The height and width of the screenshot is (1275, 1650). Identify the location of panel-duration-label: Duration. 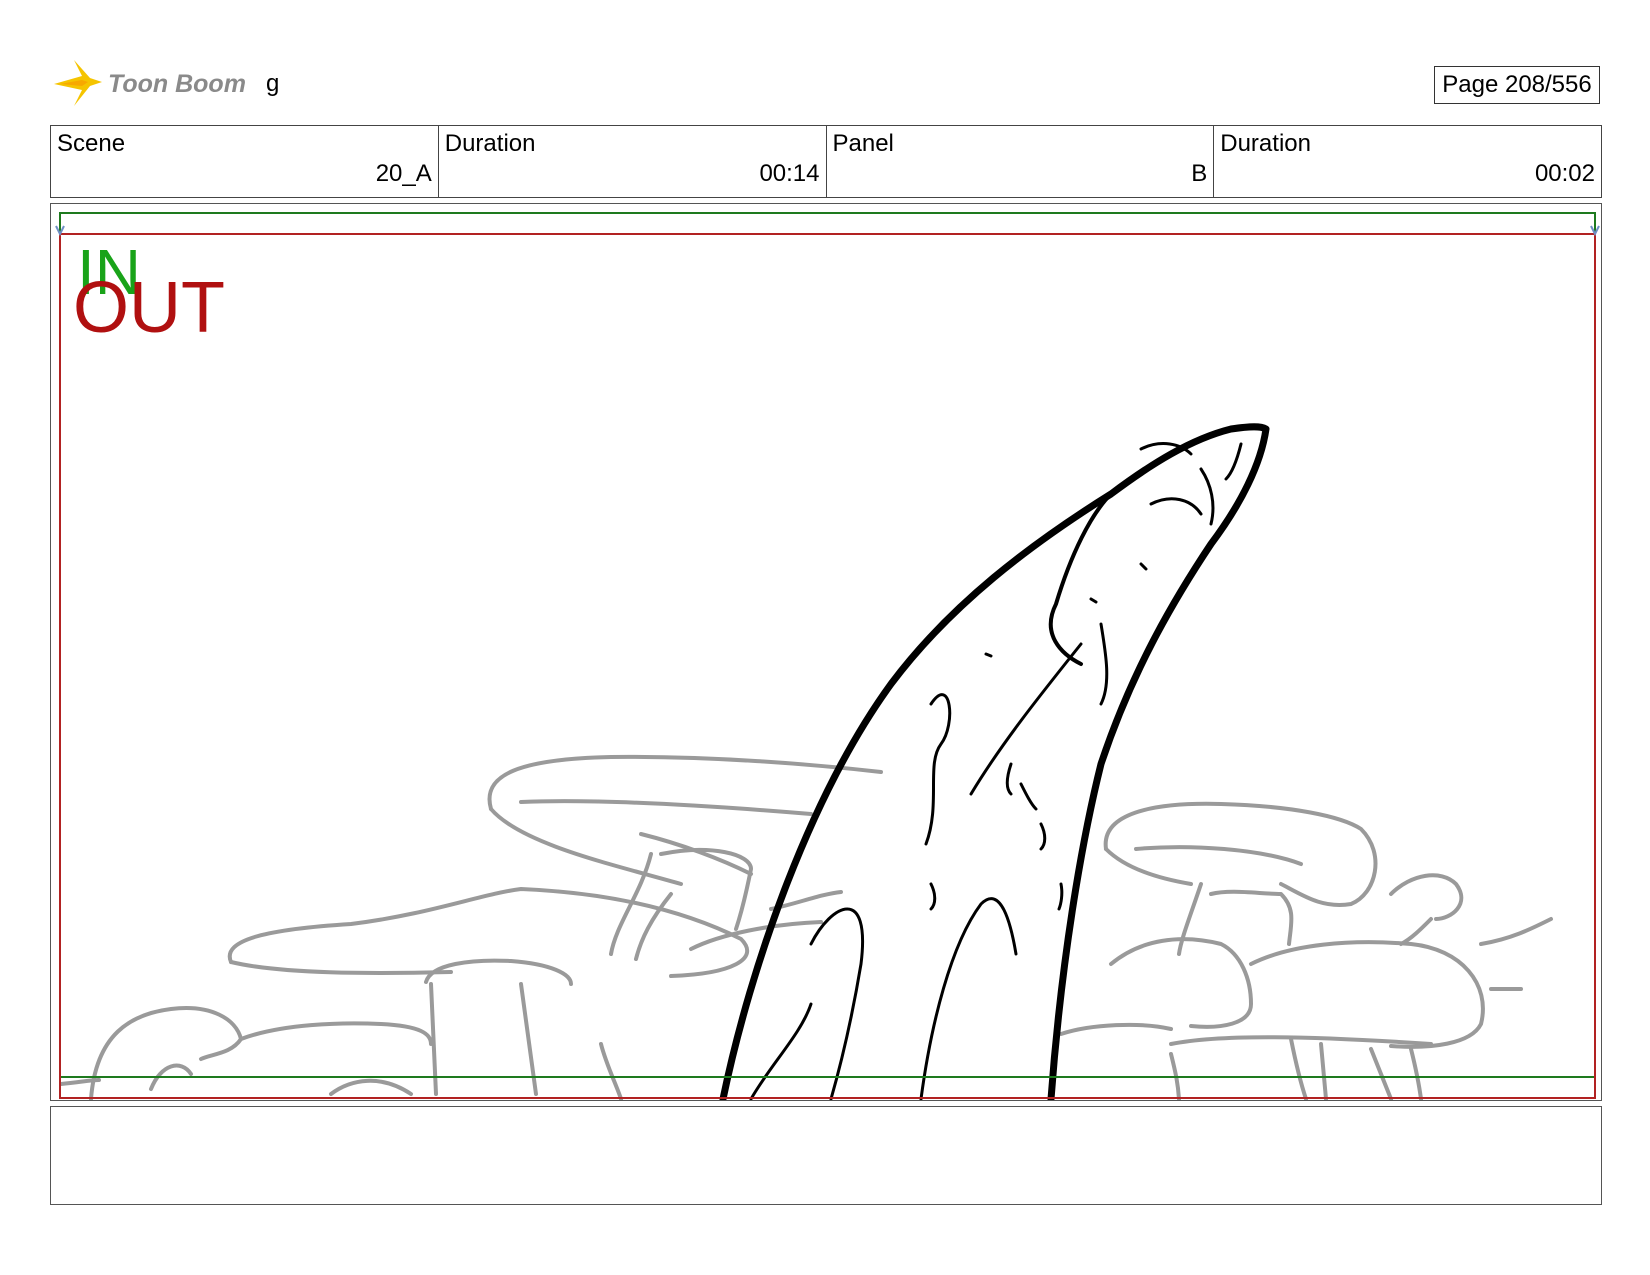
(1265, 143).